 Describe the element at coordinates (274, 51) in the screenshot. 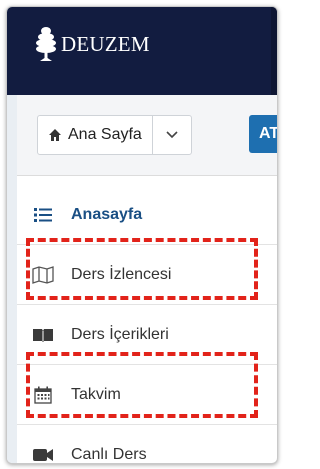

I see `header-right-edge` at that location.